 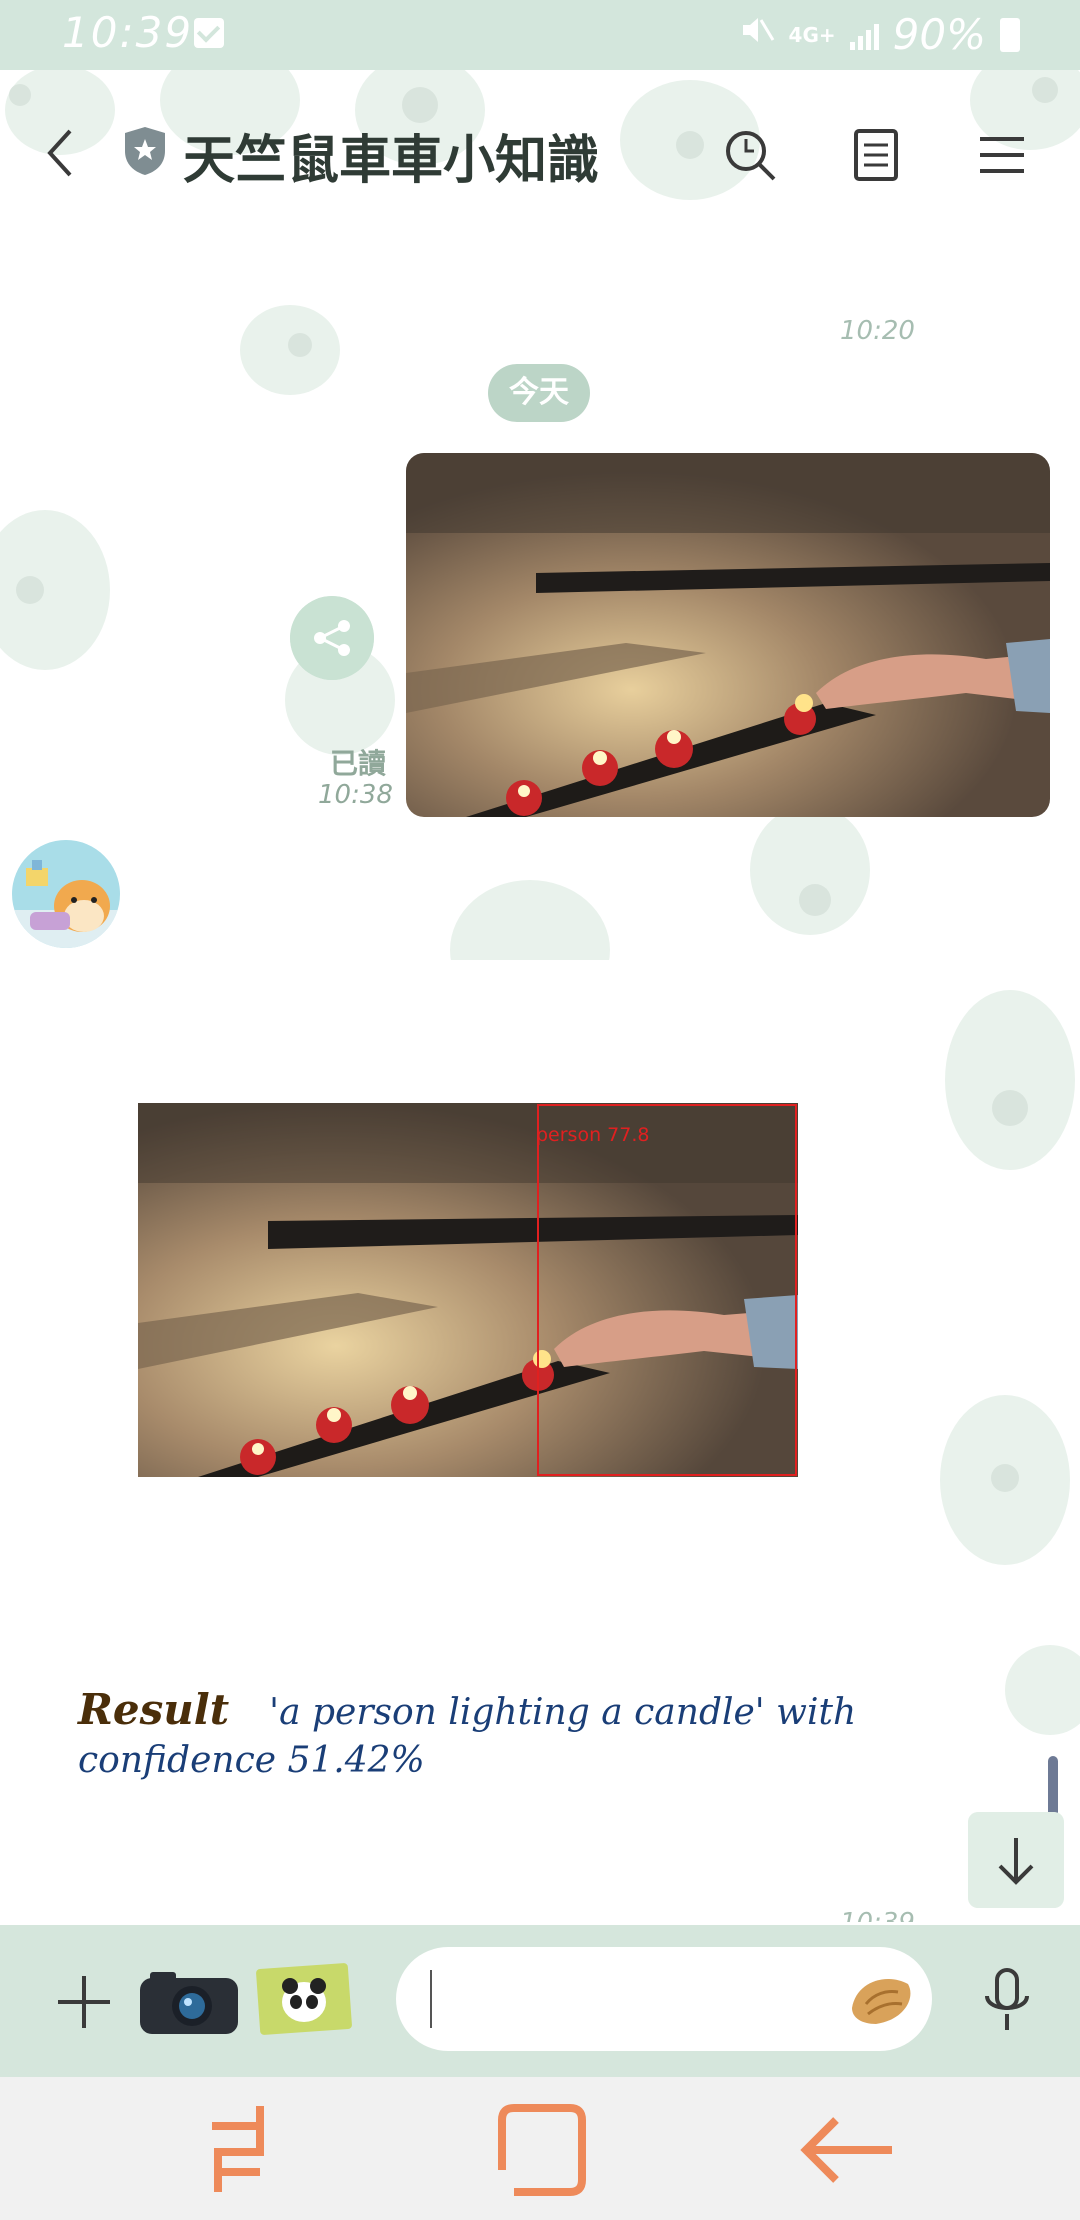 I want to click on status-right: 4G+ 90%, so click(x=879, y=34).